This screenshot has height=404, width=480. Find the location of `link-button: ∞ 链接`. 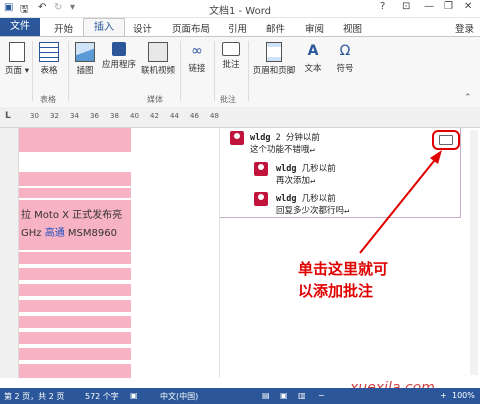

link-button: ∞ 链接 is located at coordinates (197, 58).